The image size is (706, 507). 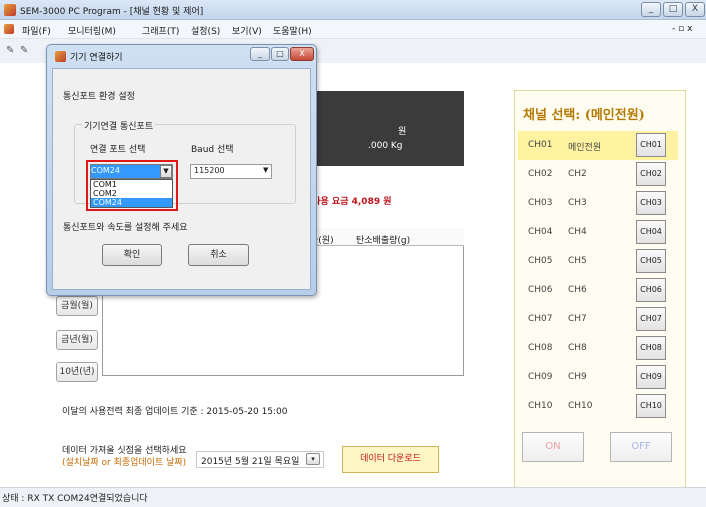 I want to click on maximize-button: □, so click(x=673, y=9).